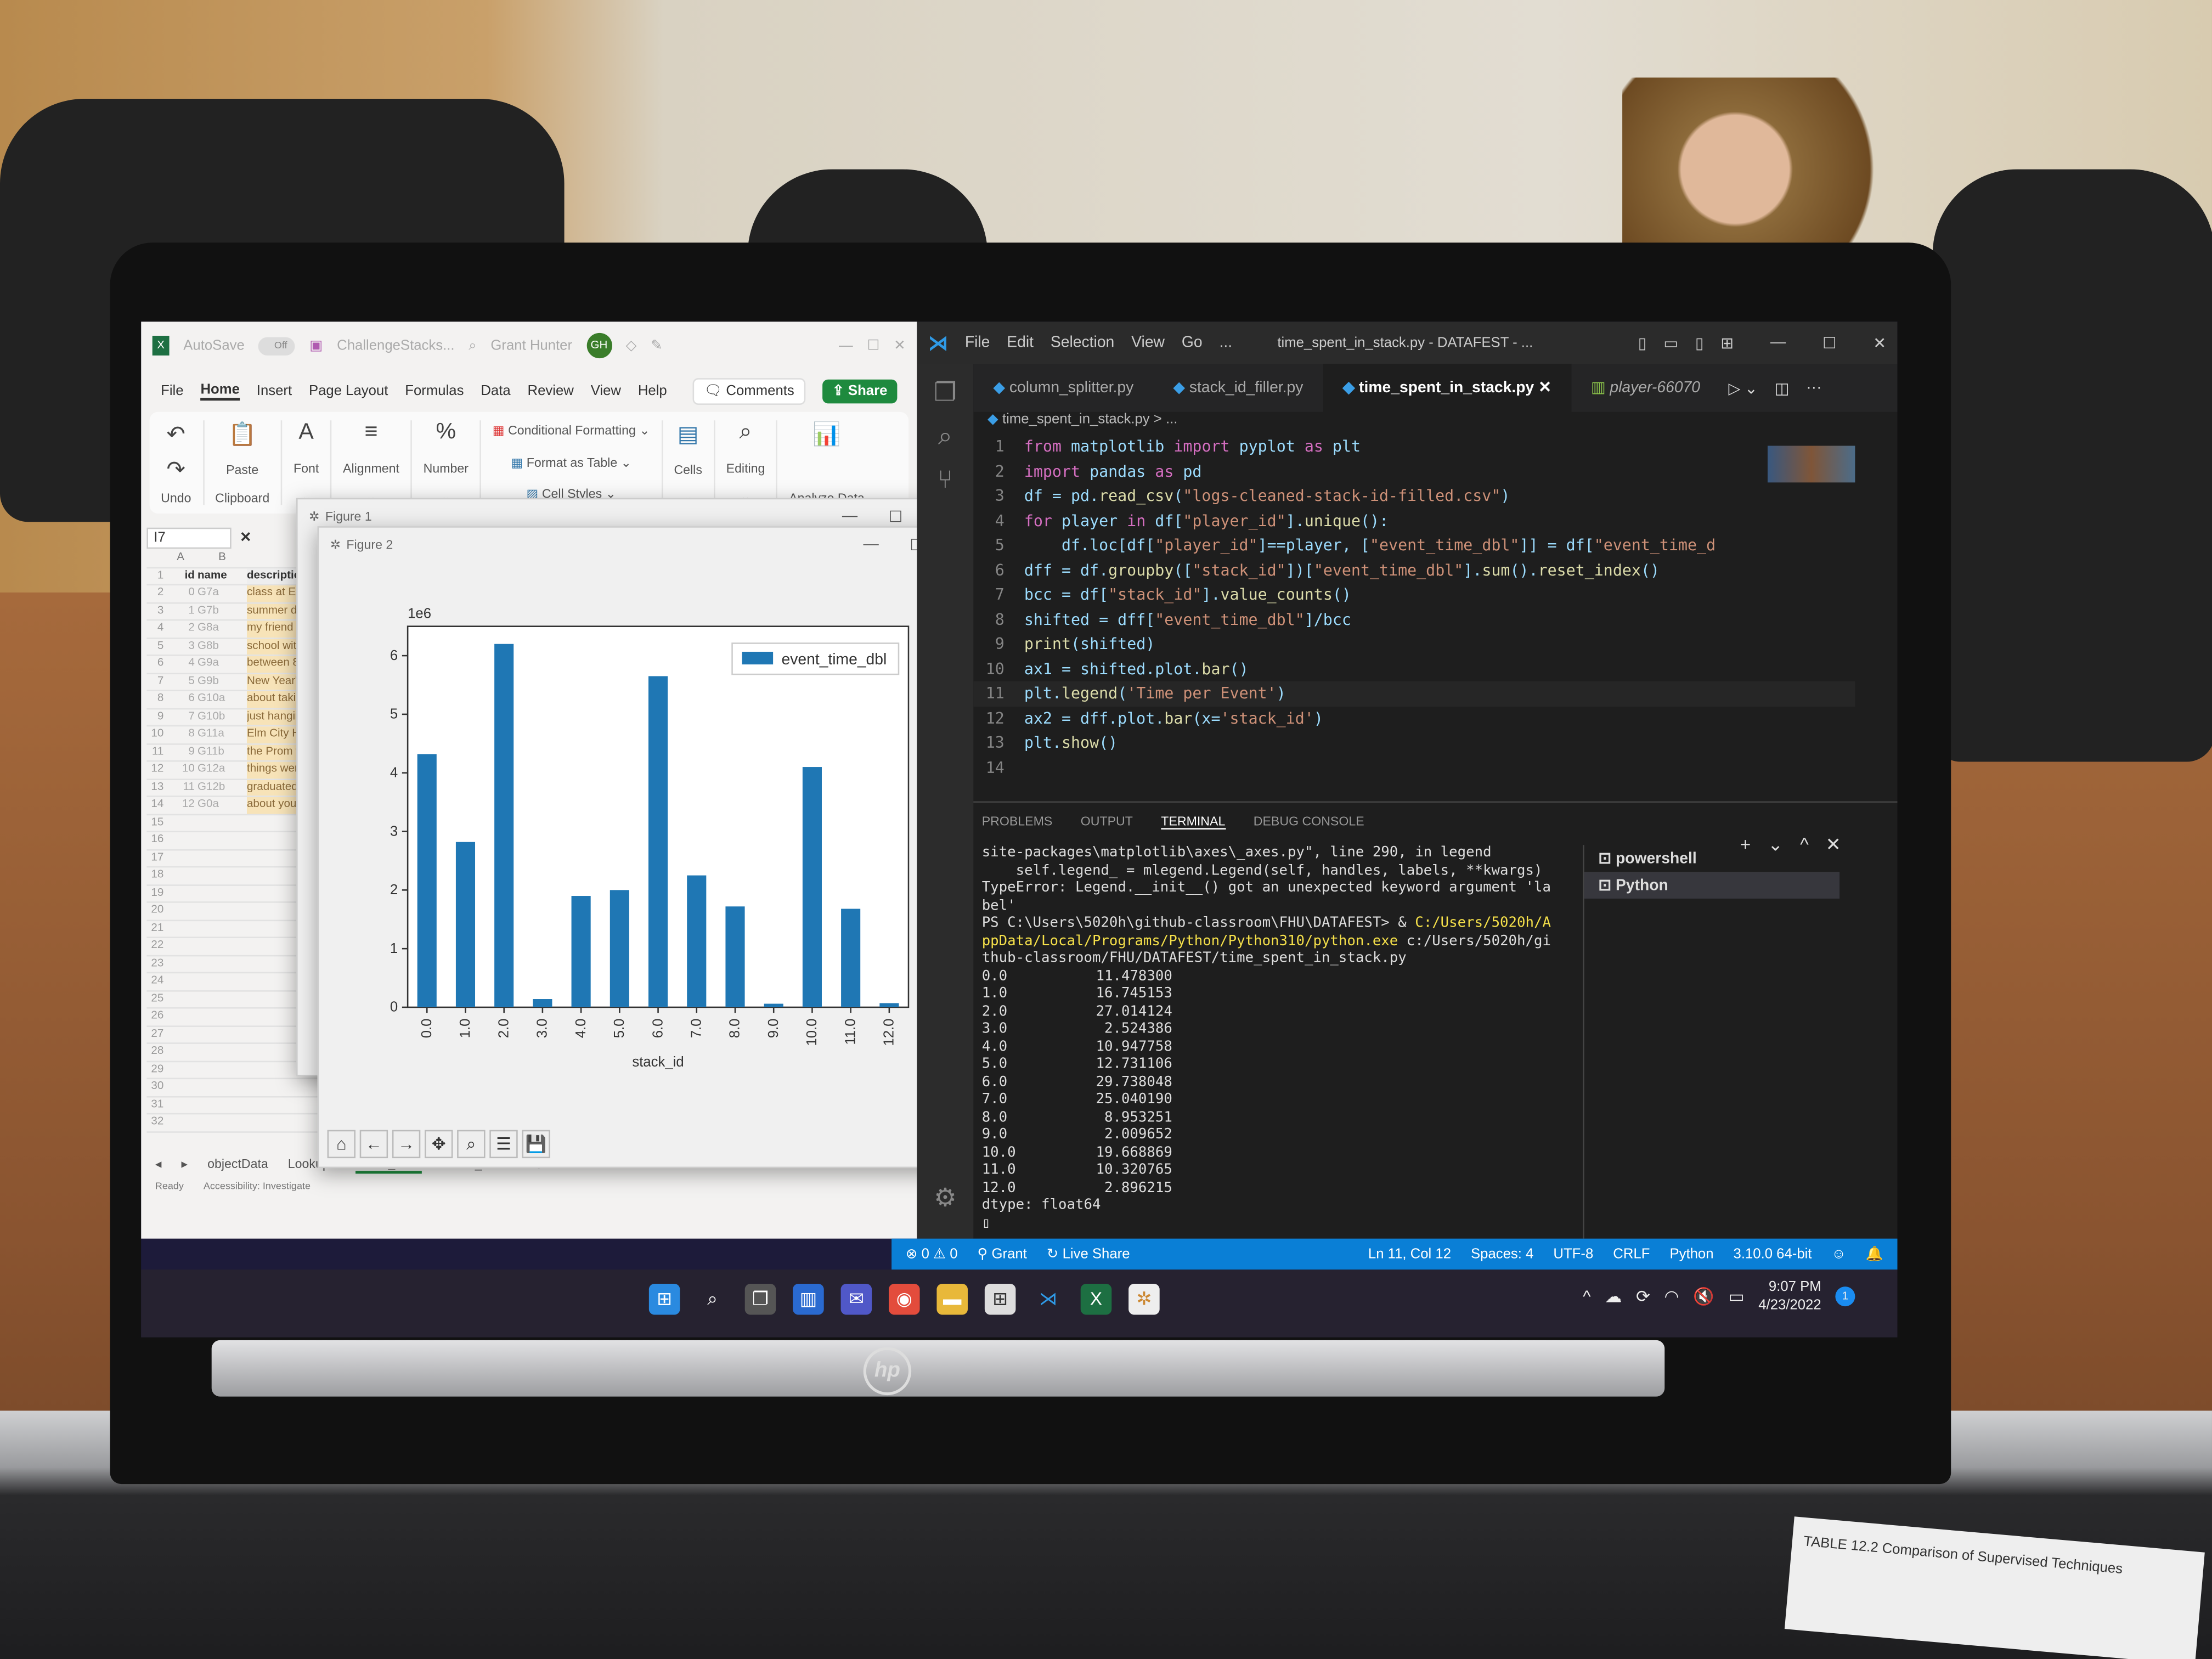 The width and height of the screenshot is (2212, 1659). What do you see at coordinates (222, 699) in the screenshot?
I see `cell: G10a` at bounding box center [222, 699].